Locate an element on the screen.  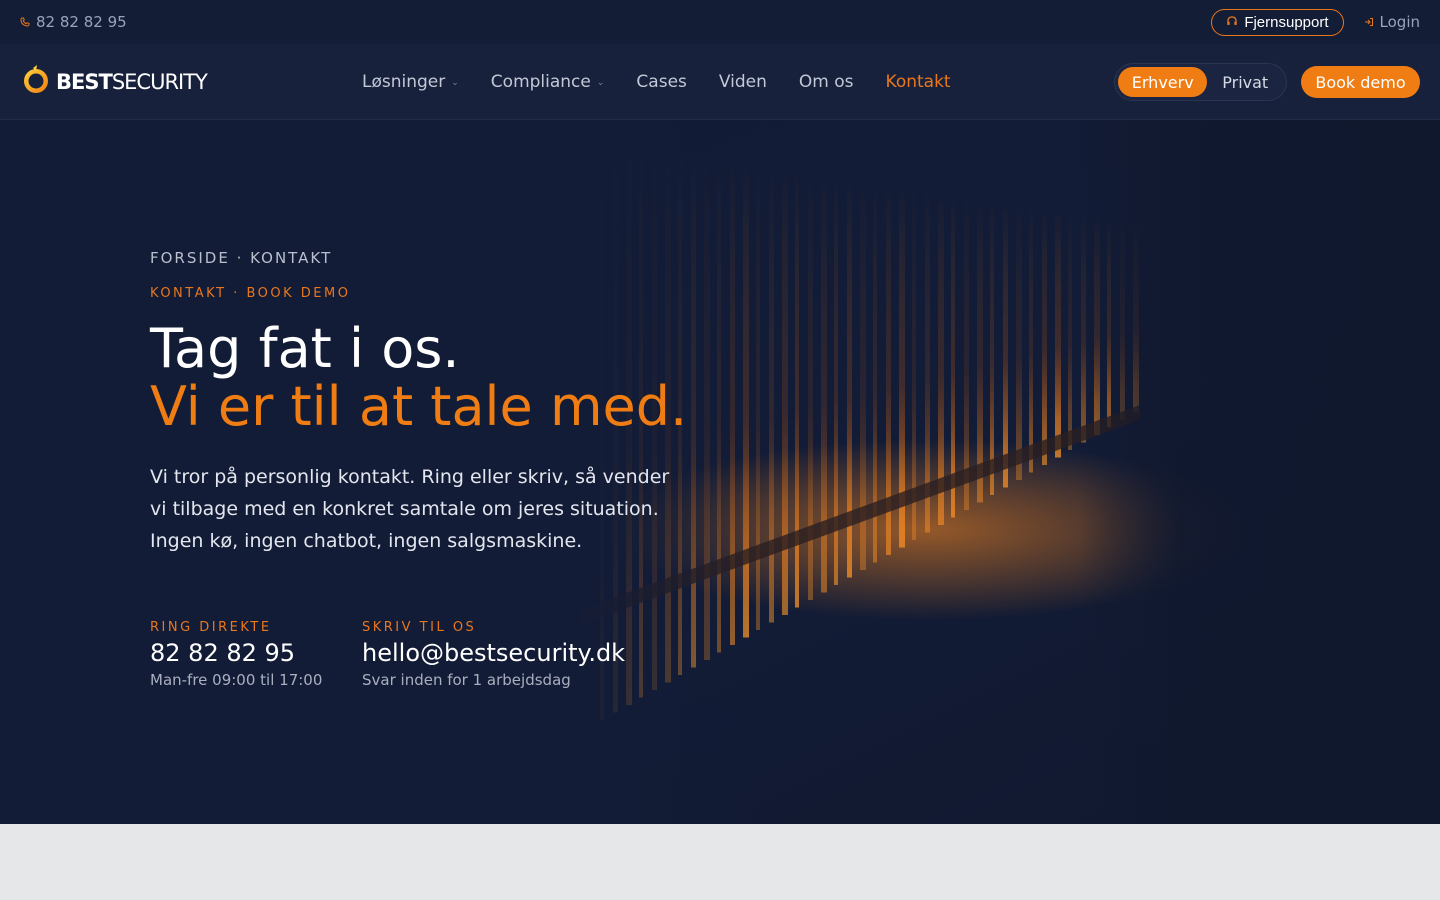
logo-mark-icon is located at coordinates (36, 82).